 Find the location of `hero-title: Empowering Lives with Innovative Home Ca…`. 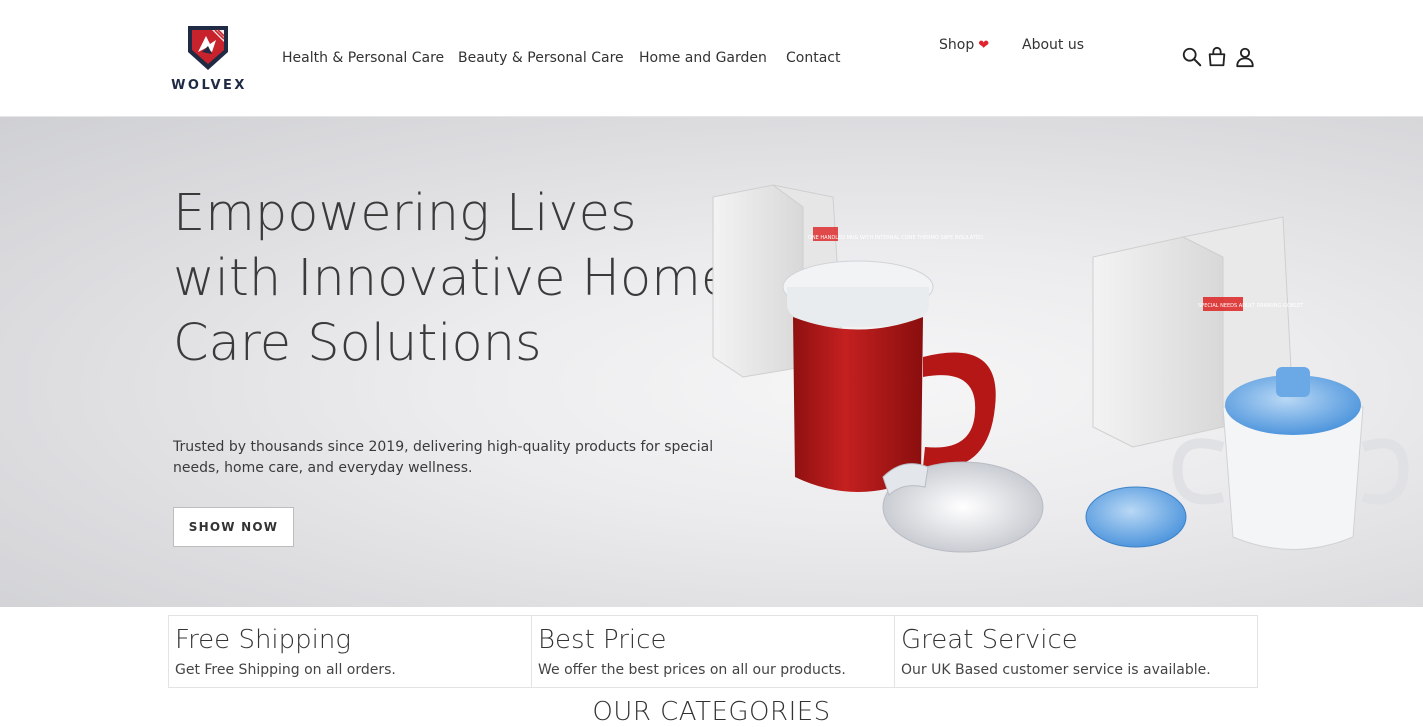

hero-title: Empowering Lives with Innovative Home Ca… is located at coordinates (453, 278).